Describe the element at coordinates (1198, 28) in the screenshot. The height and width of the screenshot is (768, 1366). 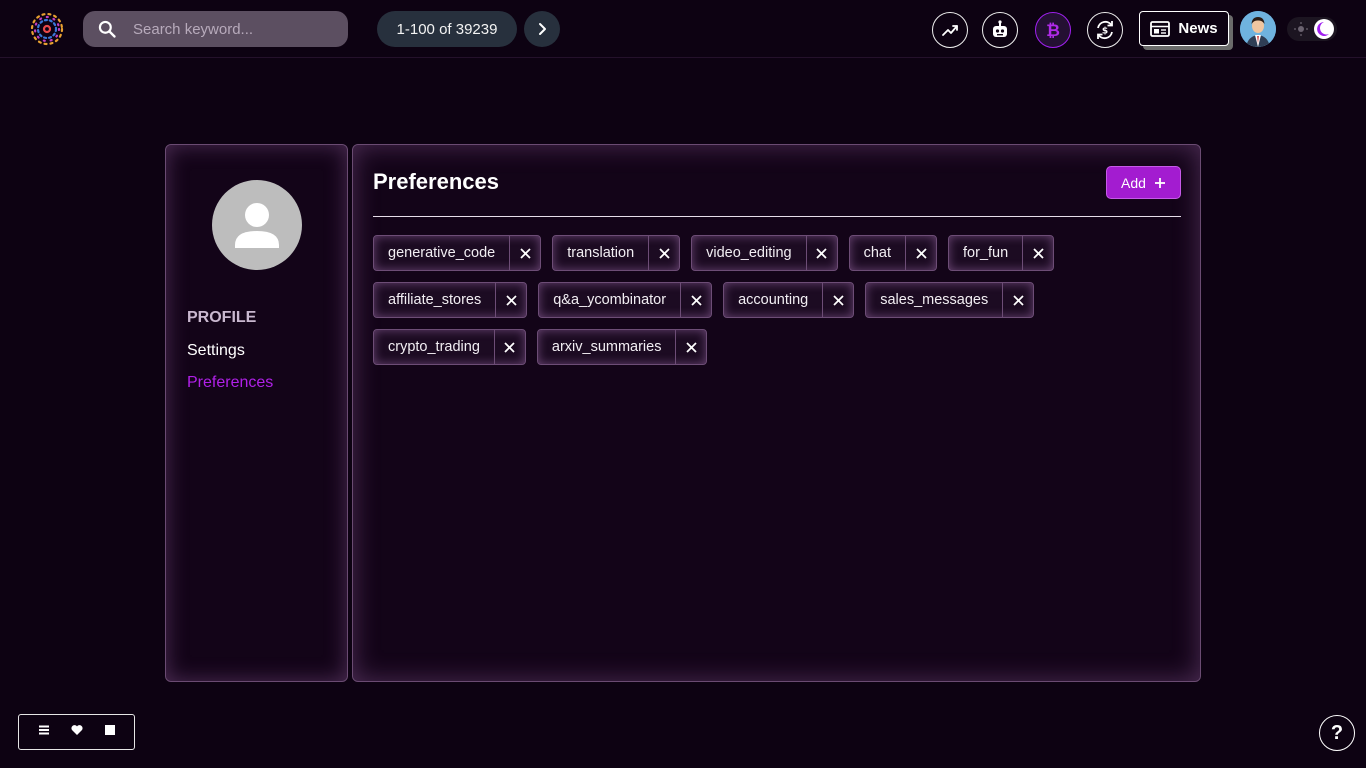
I see `news-label: News` at that location.